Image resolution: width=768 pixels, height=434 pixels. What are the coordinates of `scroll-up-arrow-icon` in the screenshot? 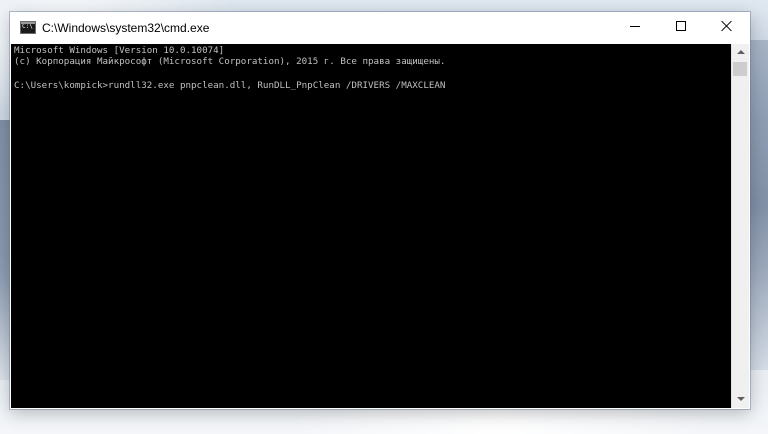 It's located at (740, 52).